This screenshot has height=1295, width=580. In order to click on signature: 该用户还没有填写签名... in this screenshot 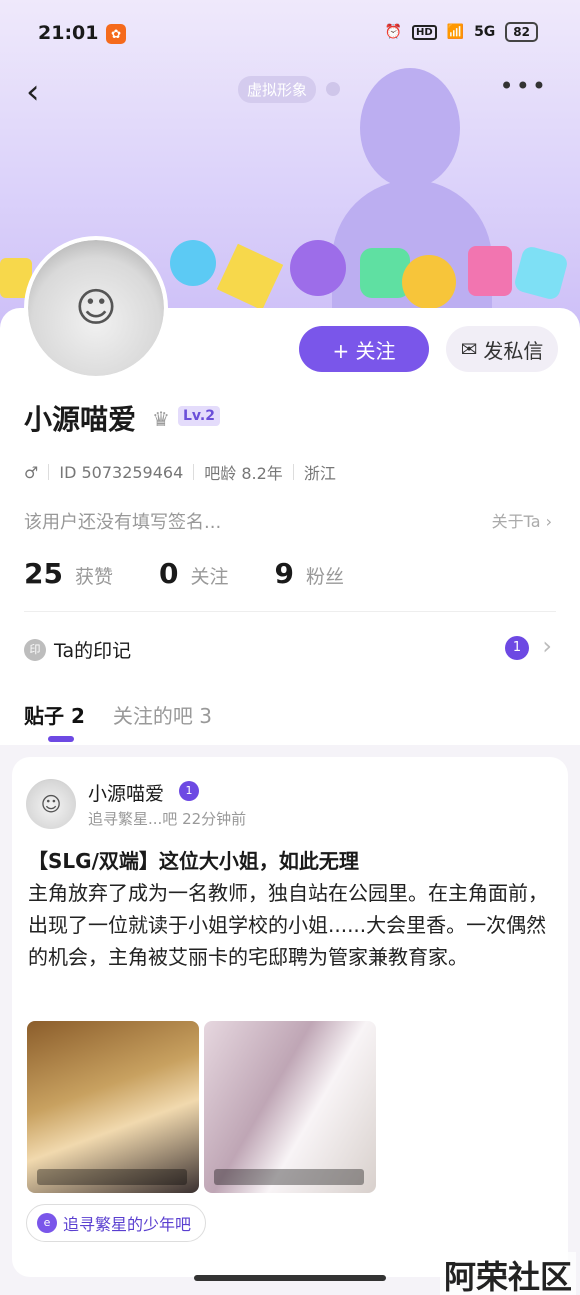, I will do `click(123, 522)`.